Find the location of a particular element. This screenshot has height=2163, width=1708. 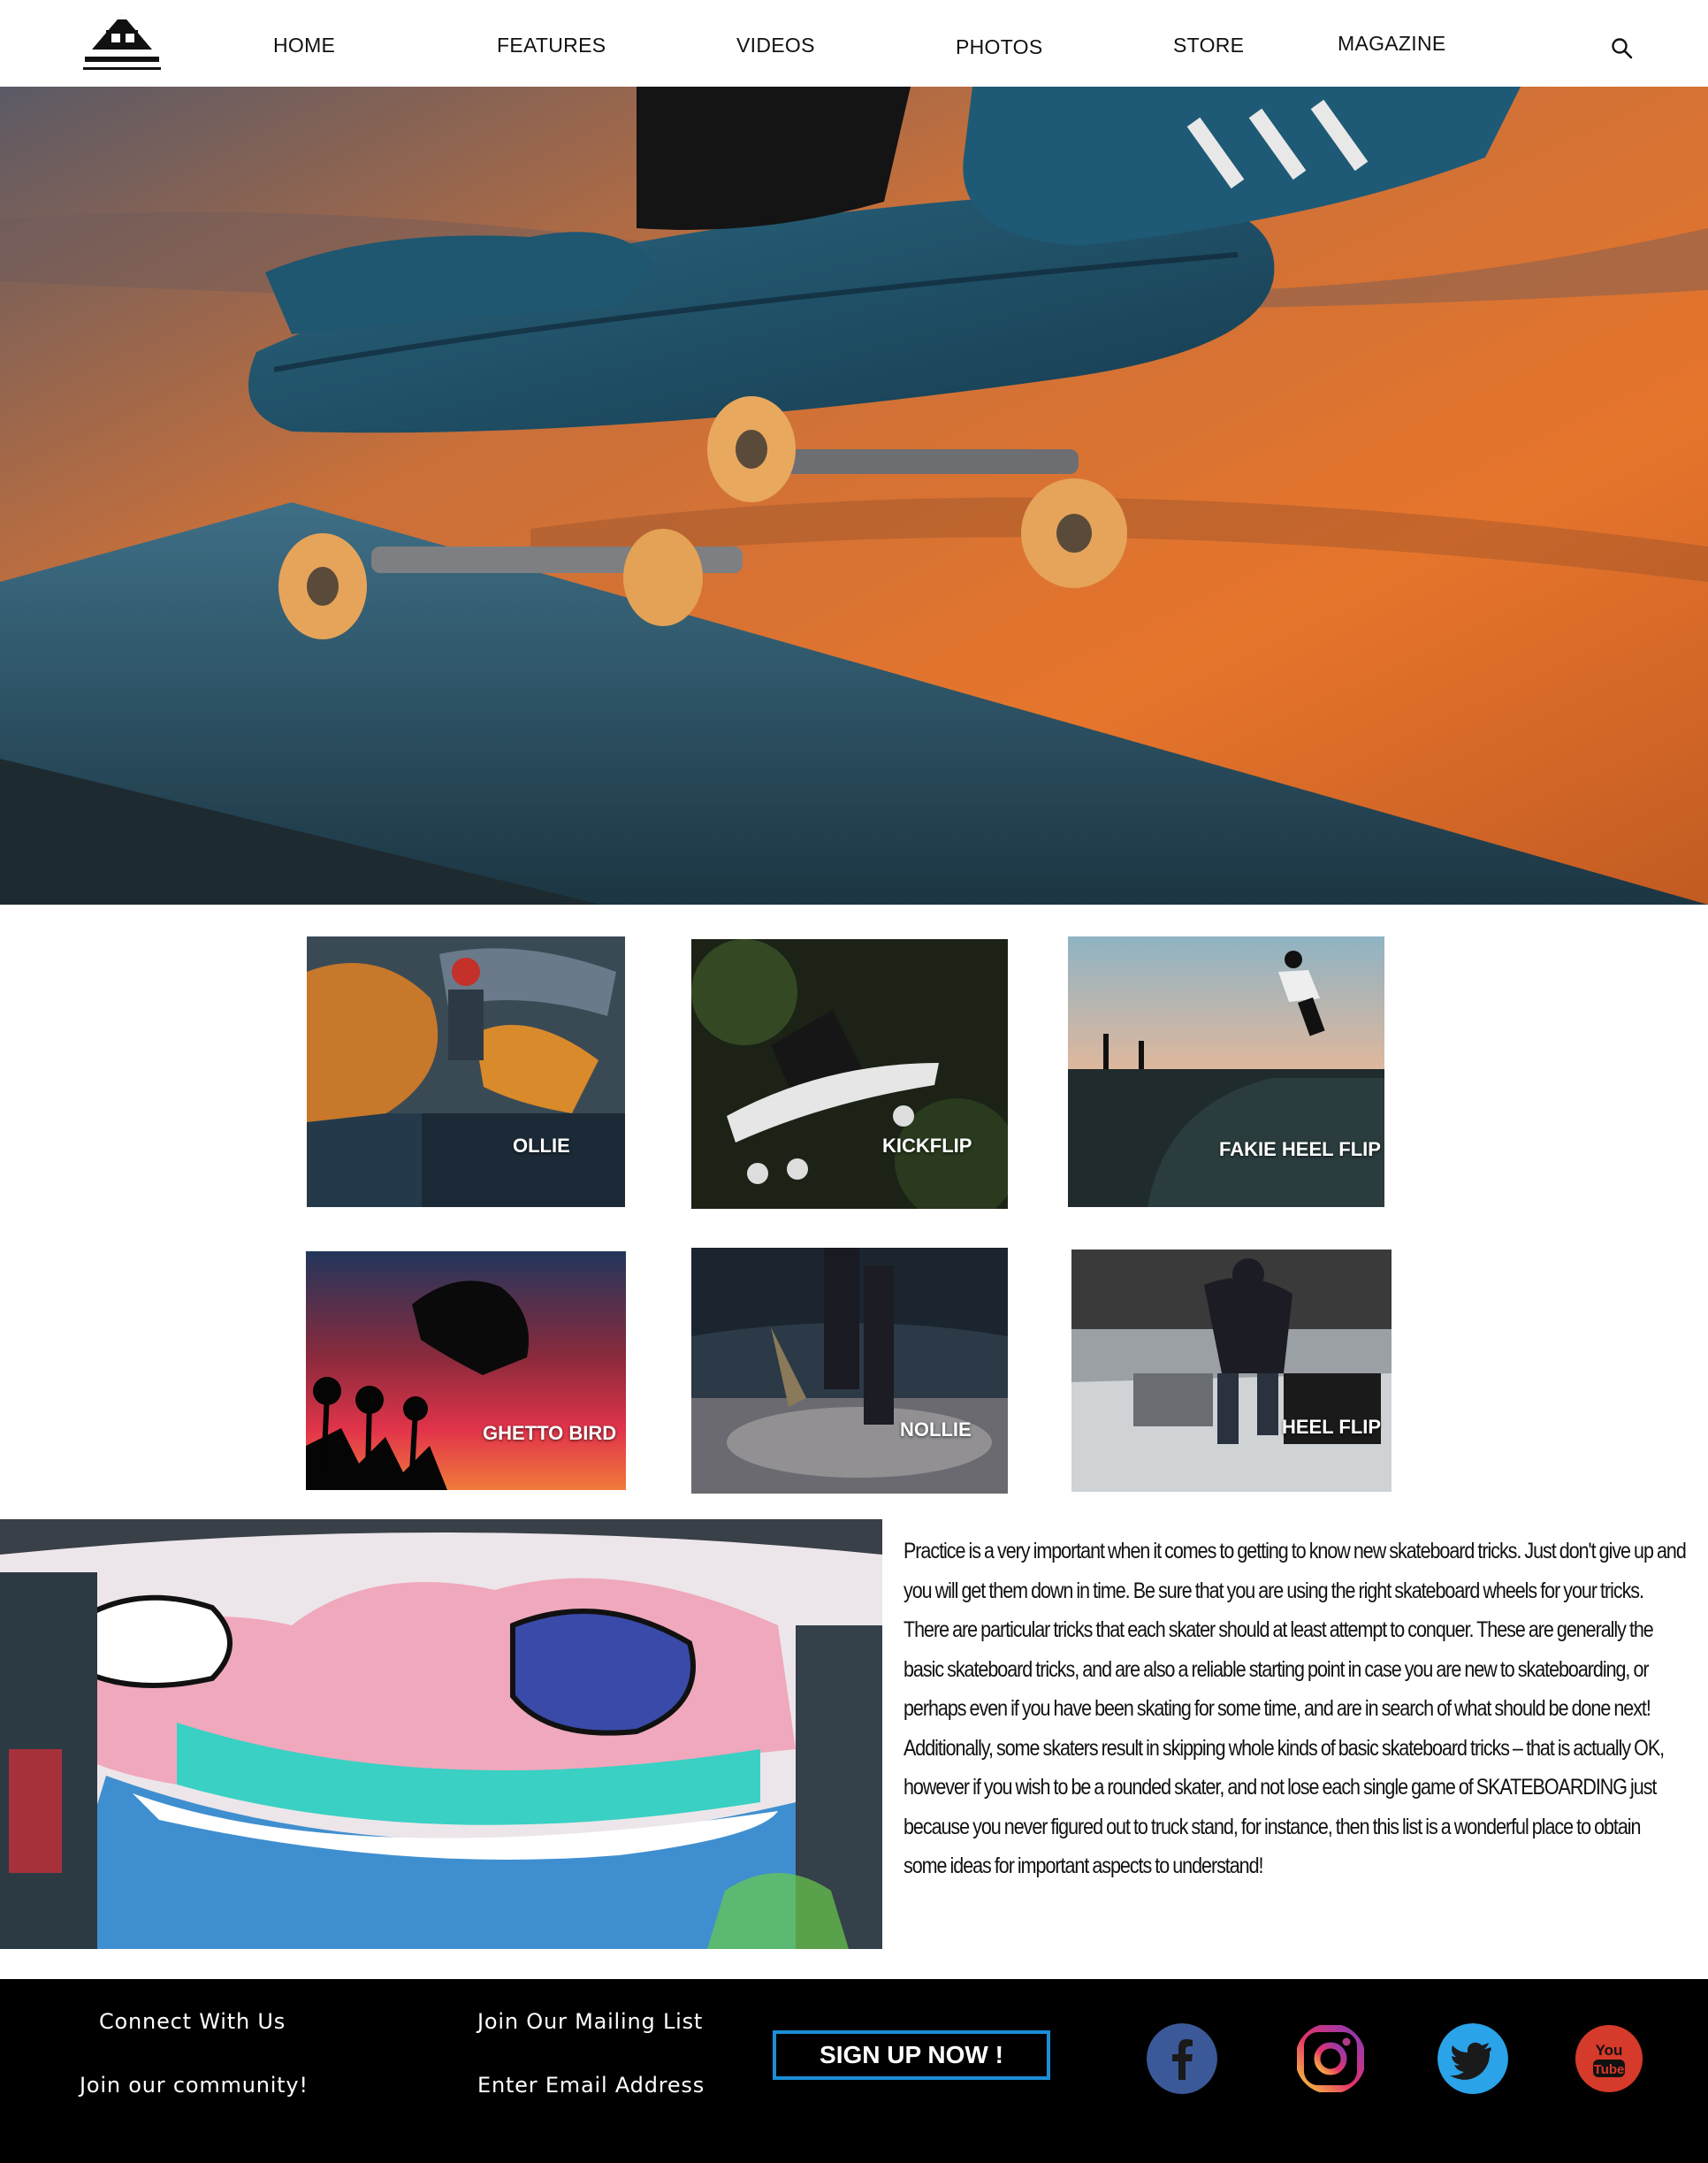

kickflip-photo is located at coordinates (849, 1074).